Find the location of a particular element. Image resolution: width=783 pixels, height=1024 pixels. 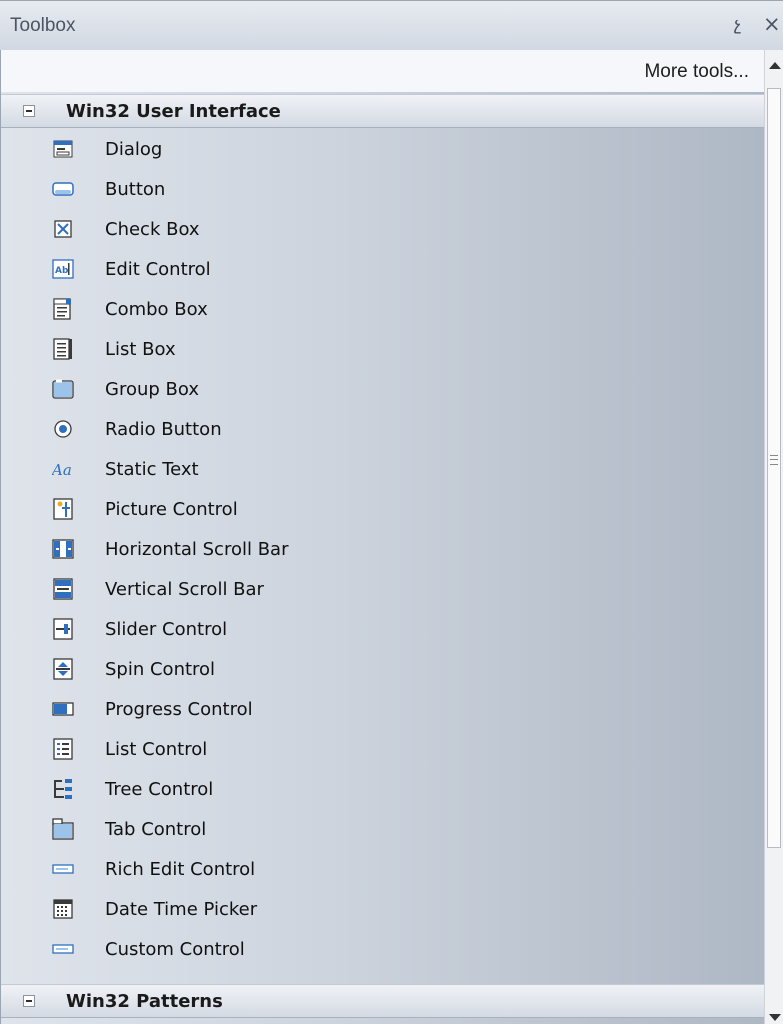

toolbox-item: Check Box is located at coordinates (382, 230).